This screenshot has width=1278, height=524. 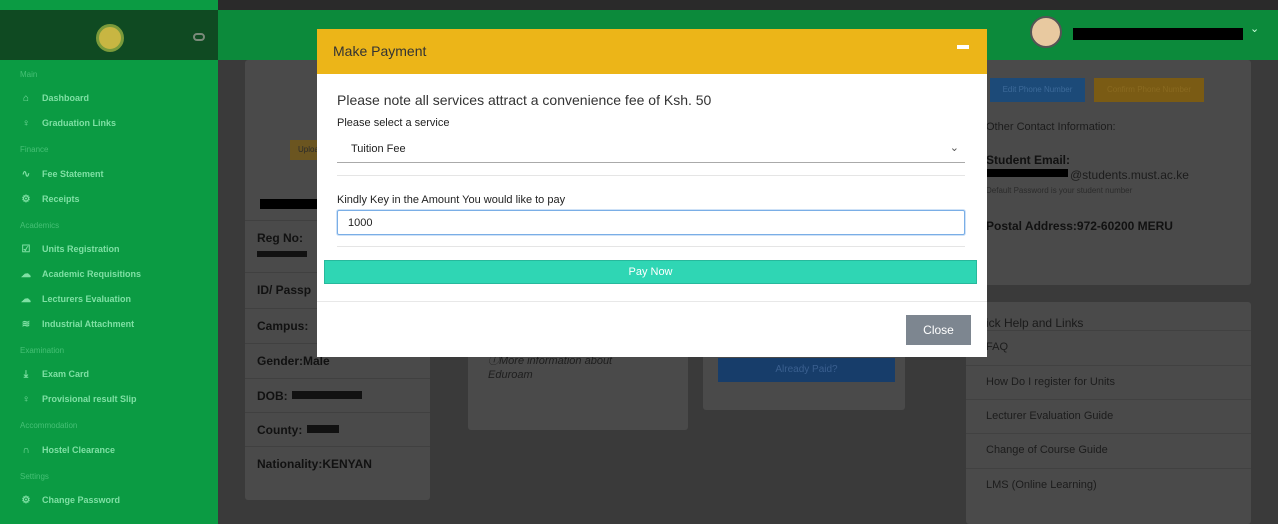 I want to click on help-link-change-course: Change of Course Guide, so click(x=1108, y=450).